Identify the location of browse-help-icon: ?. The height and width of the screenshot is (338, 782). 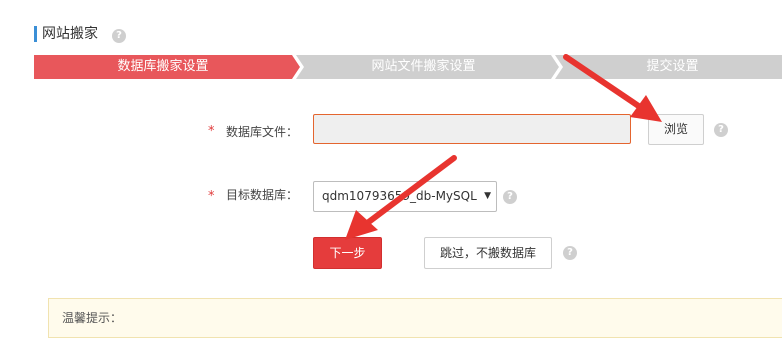
(721, 130).